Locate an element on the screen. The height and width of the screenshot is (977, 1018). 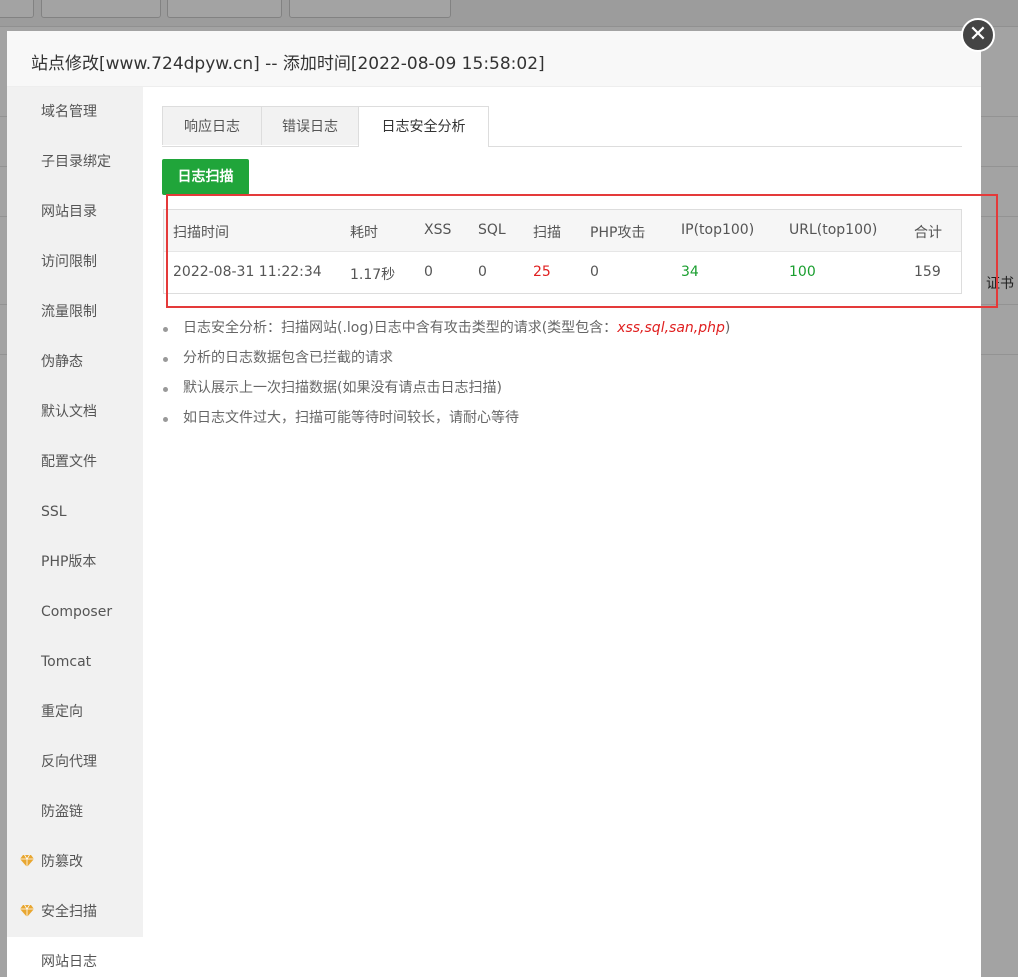
close-icon: ✕ is located at coordinates (978, 34).